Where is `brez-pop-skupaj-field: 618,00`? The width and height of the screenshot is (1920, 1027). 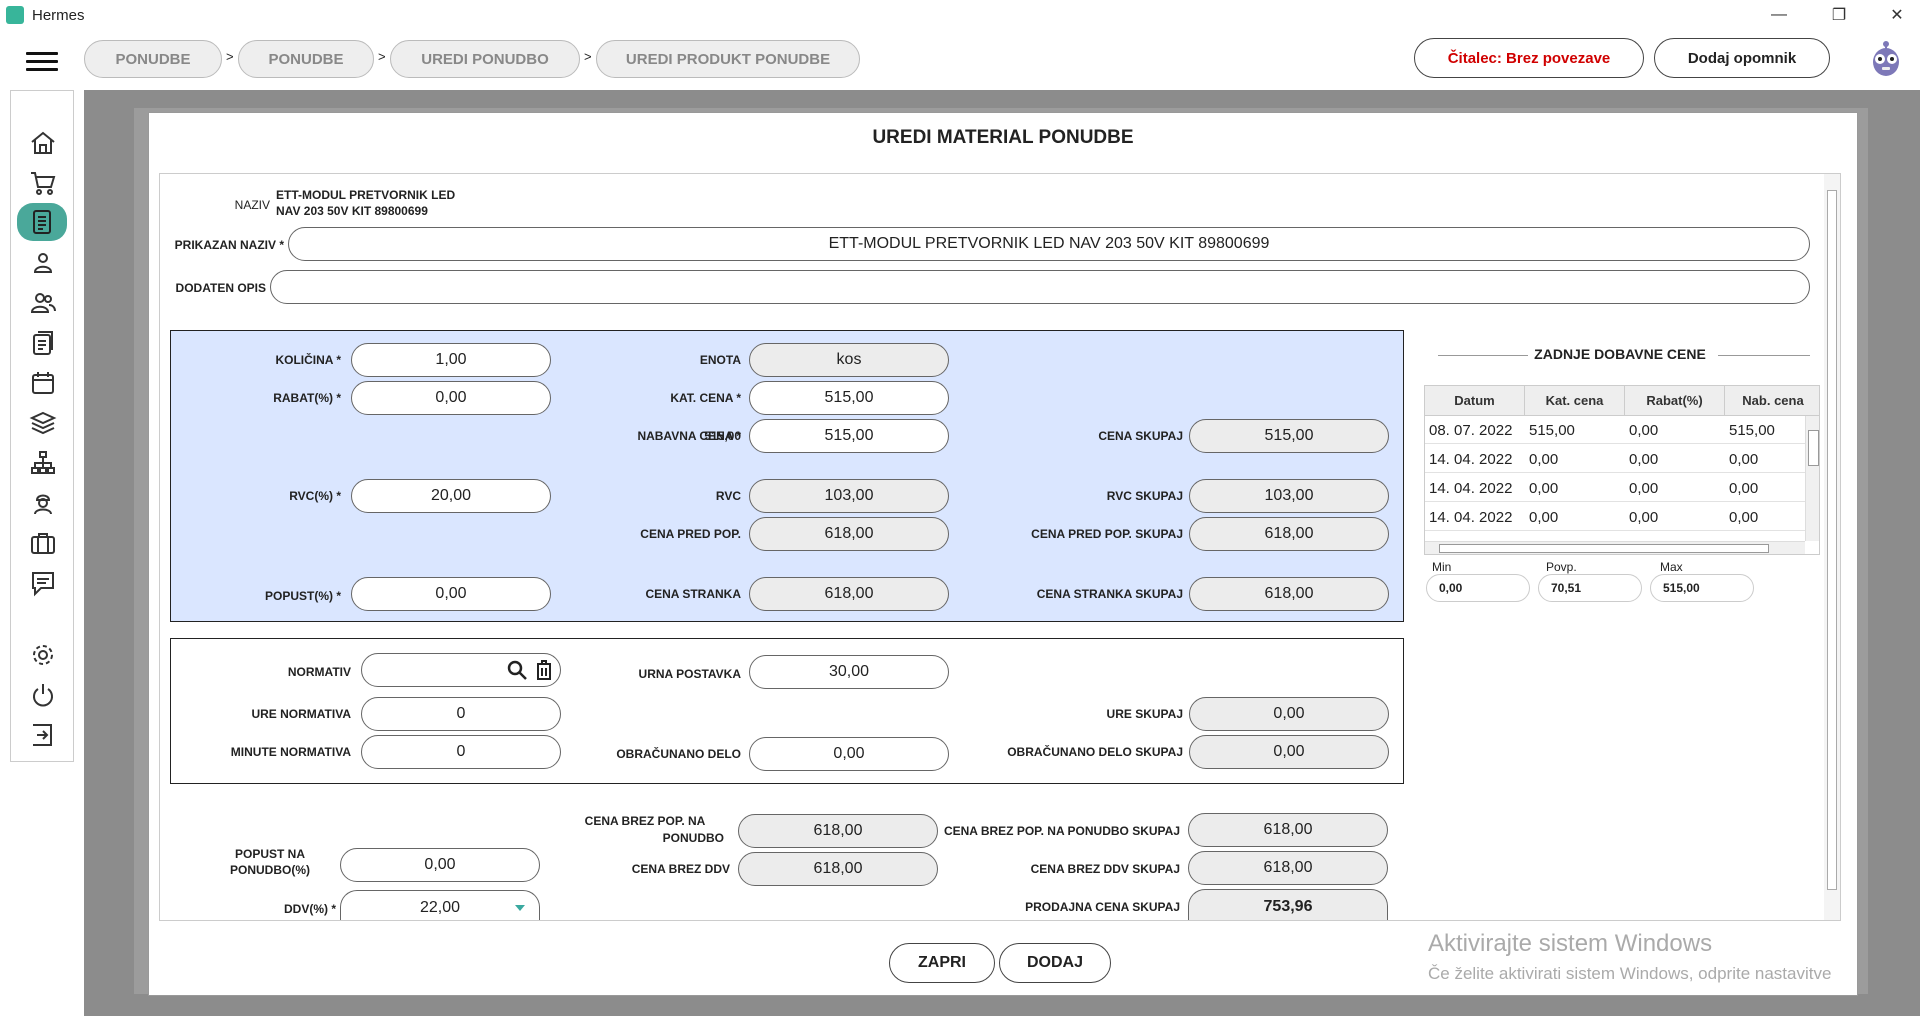
brez-pop-skupaj-field: 618,00 is located at coordinates (1288, 830).